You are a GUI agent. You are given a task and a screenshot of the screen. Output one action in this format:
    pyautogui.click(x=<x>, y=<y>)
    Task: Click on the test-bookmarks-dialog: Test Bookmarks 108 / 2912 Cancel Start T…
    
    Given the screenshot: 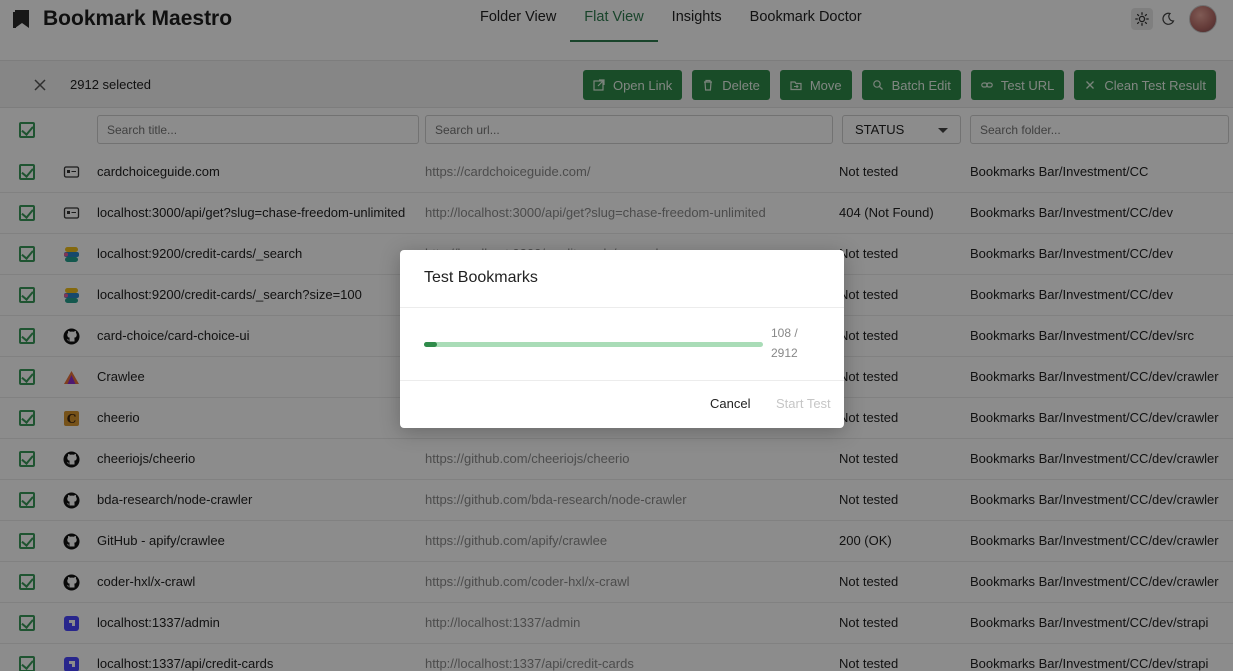 What is the action you would take?
    pyautogui.click(x=622, y=339)
    